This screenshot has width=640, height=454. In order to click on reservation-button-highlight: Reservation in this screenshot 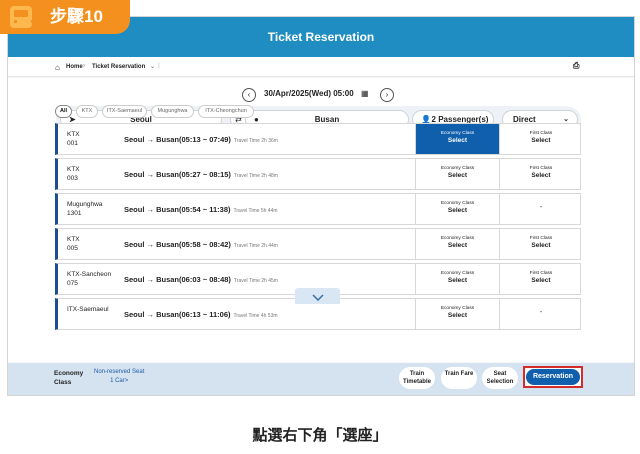, I will do `click(553, 377)`.